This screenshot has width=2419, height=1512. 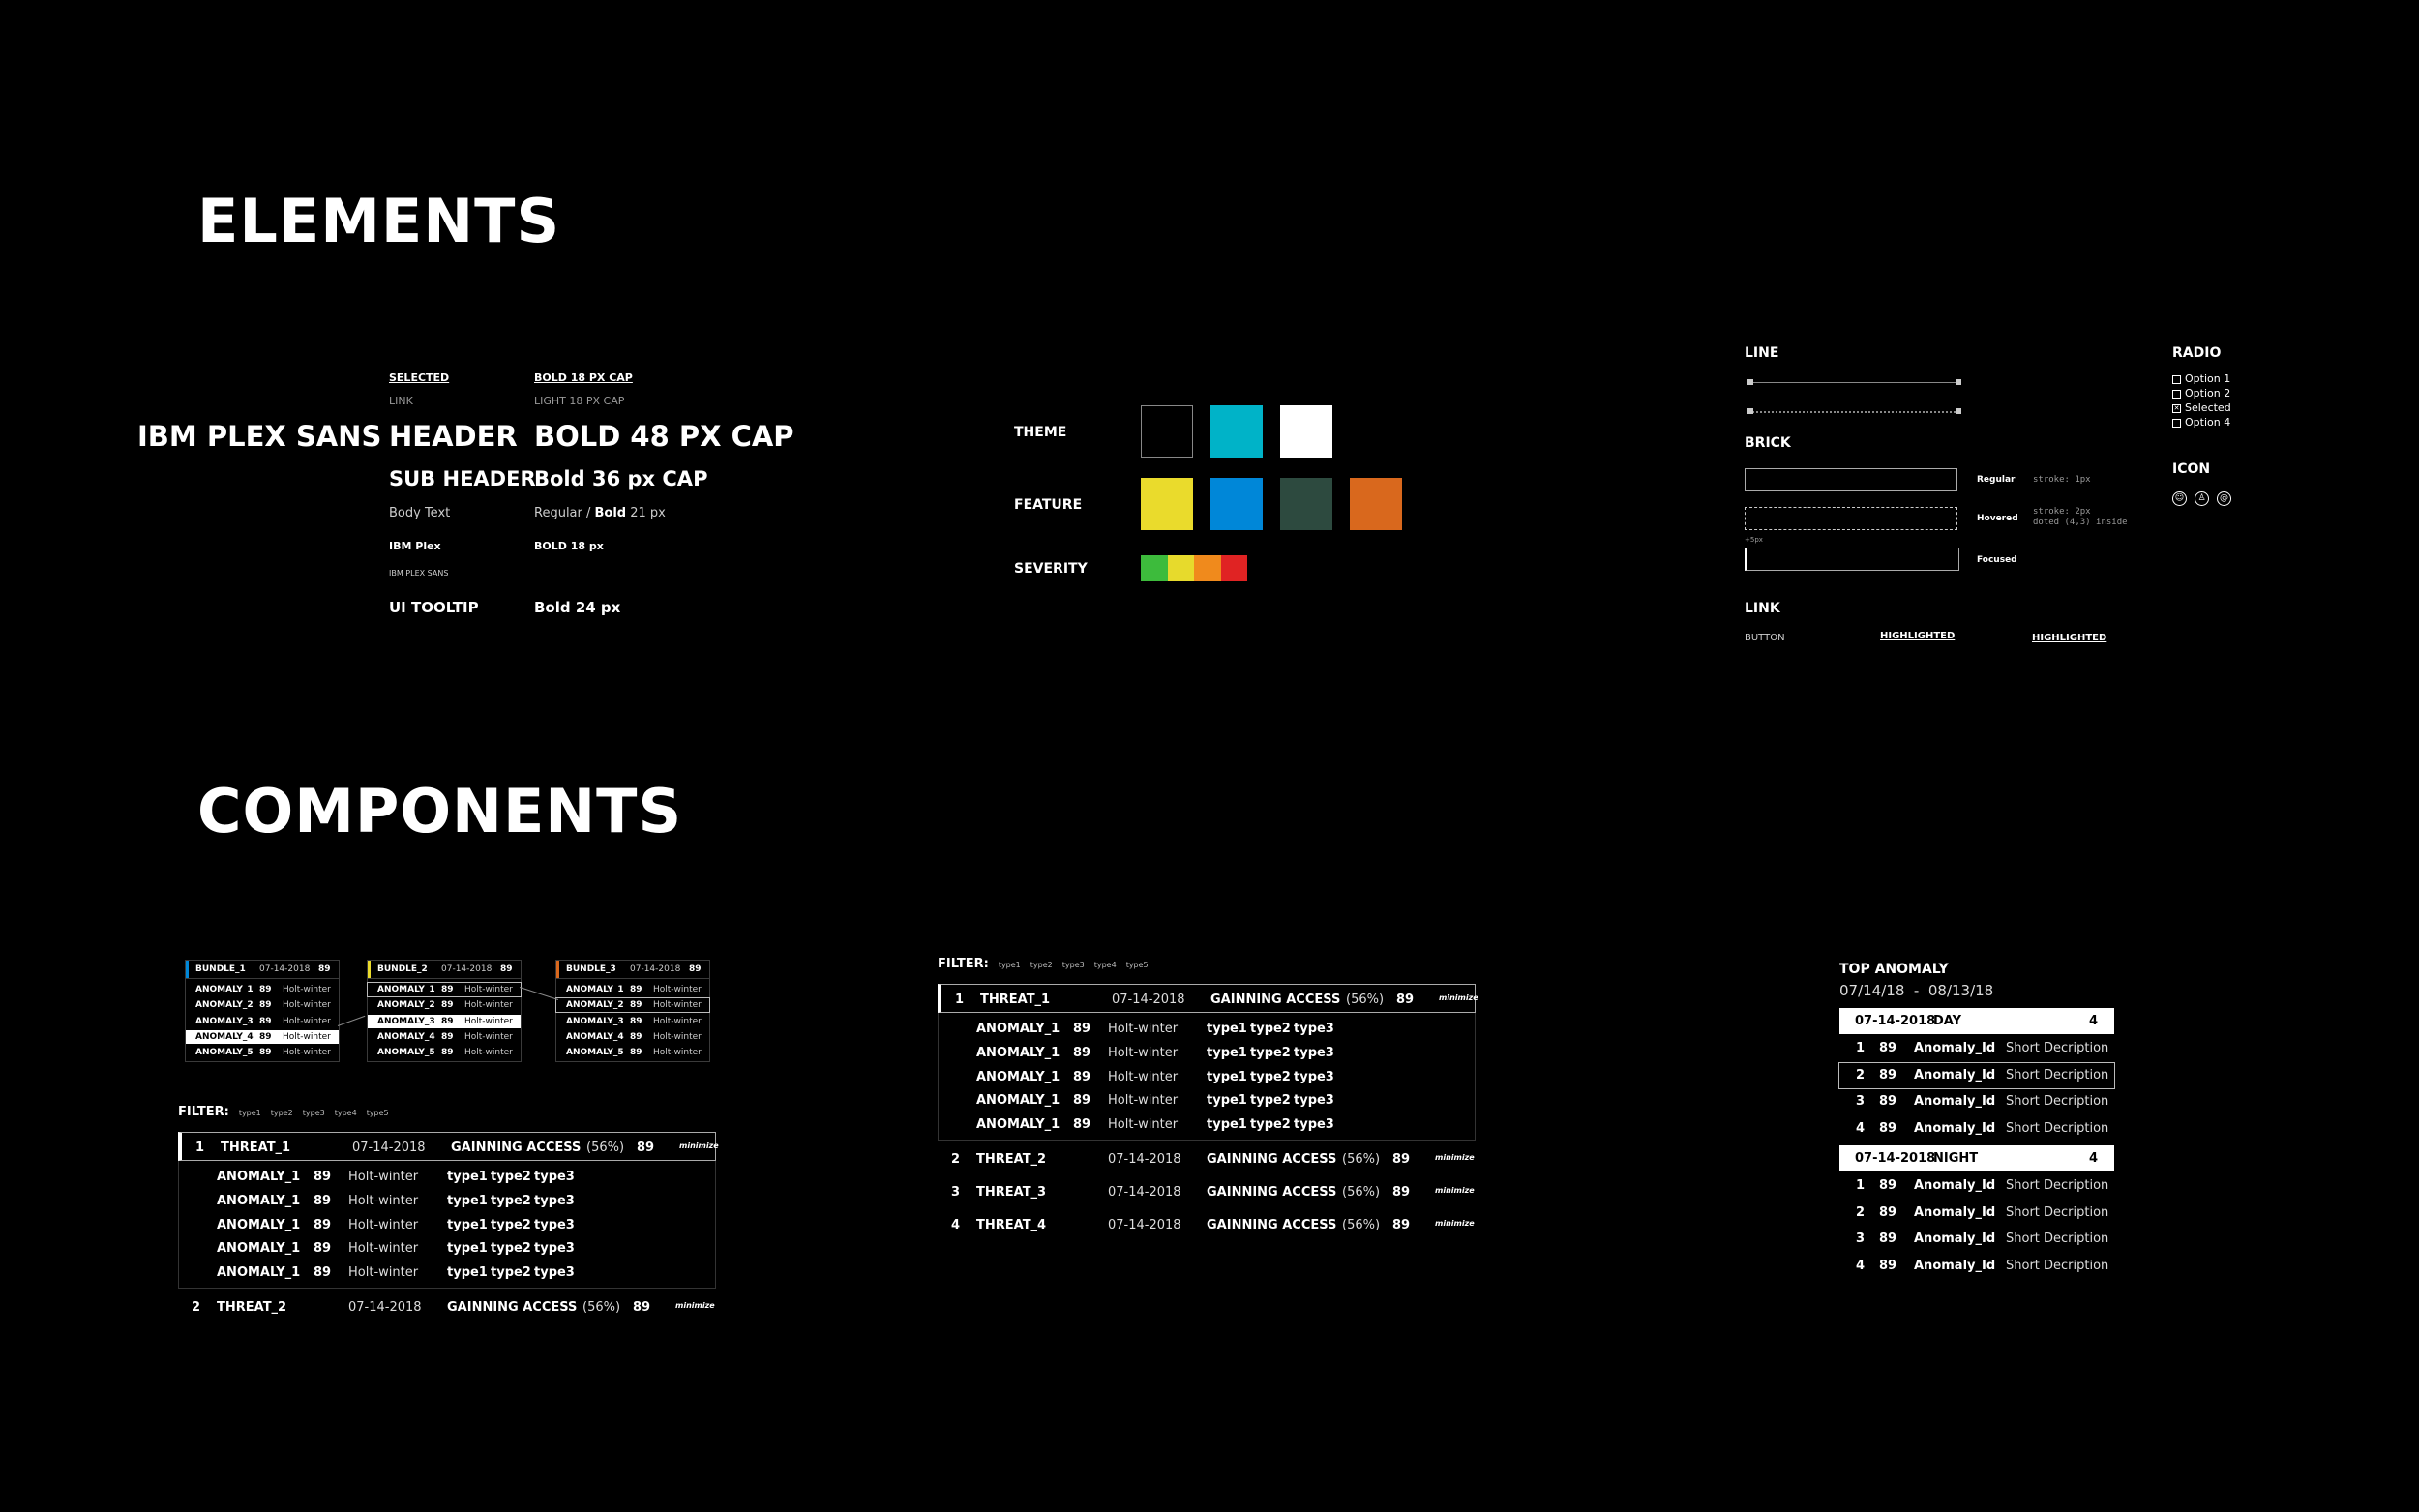 I want to click on smile-icon: ☺, so click(x=2180, y=499).